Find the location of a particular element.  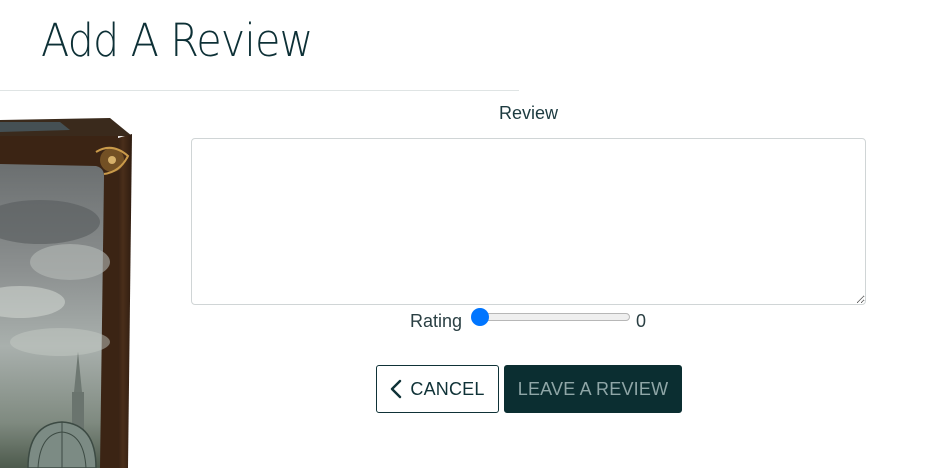

rating-slider-track is located at coordinates (551, 317).